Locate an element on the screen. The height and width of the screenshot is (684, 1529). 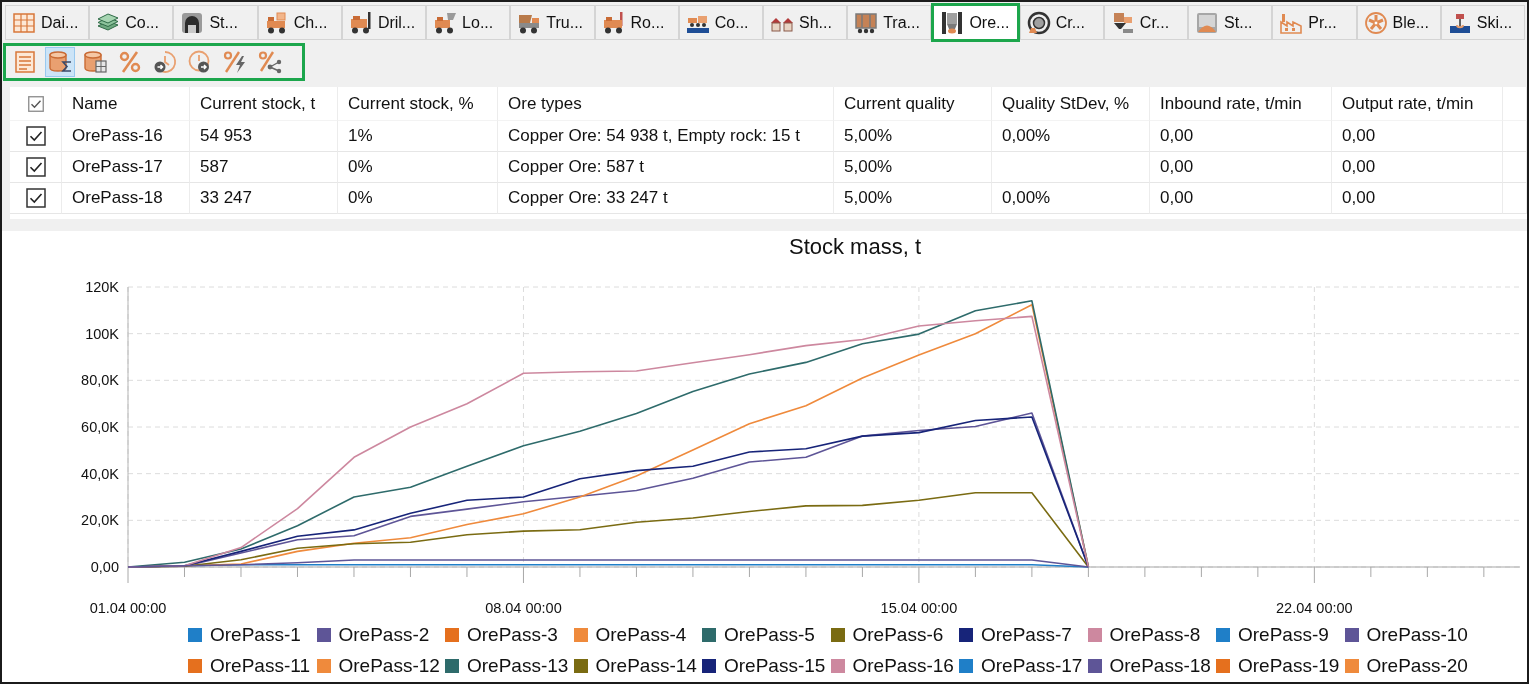
table-cell: Copper Ore: 33 247 t is located at coordinates (666, 198).